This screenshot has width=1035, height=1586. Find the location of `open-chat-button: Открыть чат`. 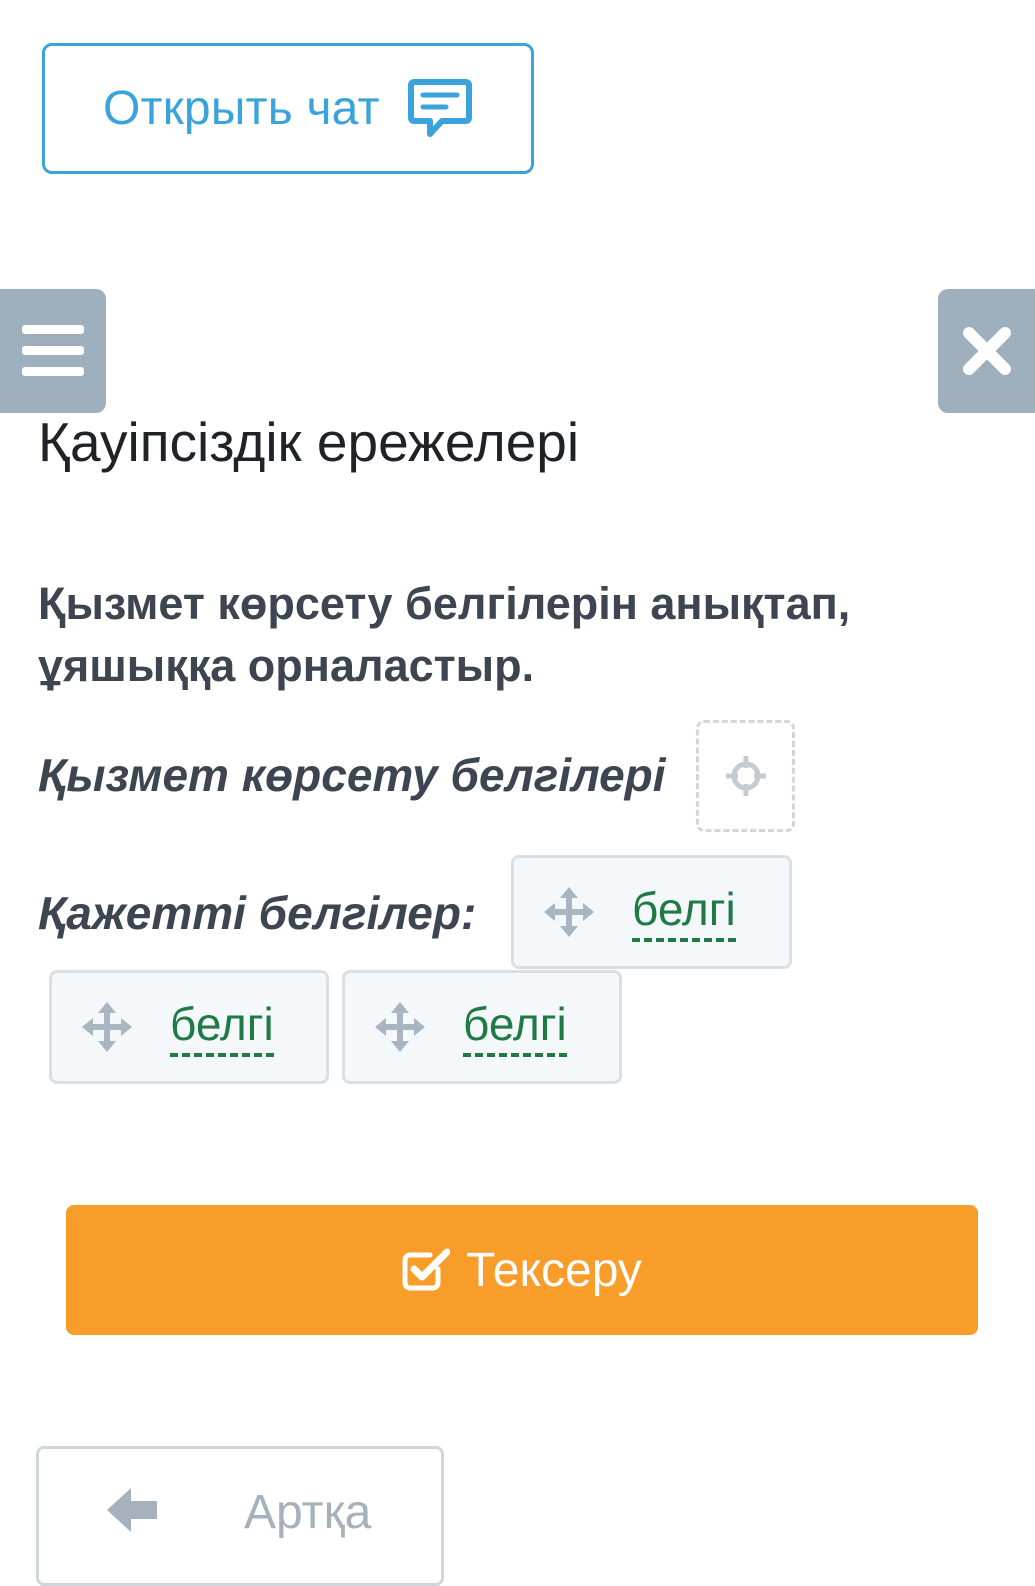

open-chat-button: Открыть чат is located at coordinates (288, 108).